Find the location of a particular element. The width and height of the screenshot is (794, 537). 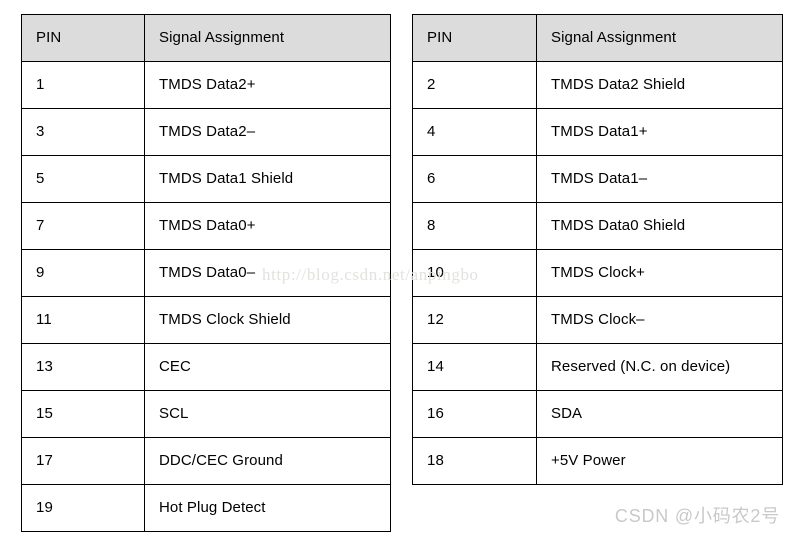

cell-pin-number: 13 is located at coordinates (83, 367).